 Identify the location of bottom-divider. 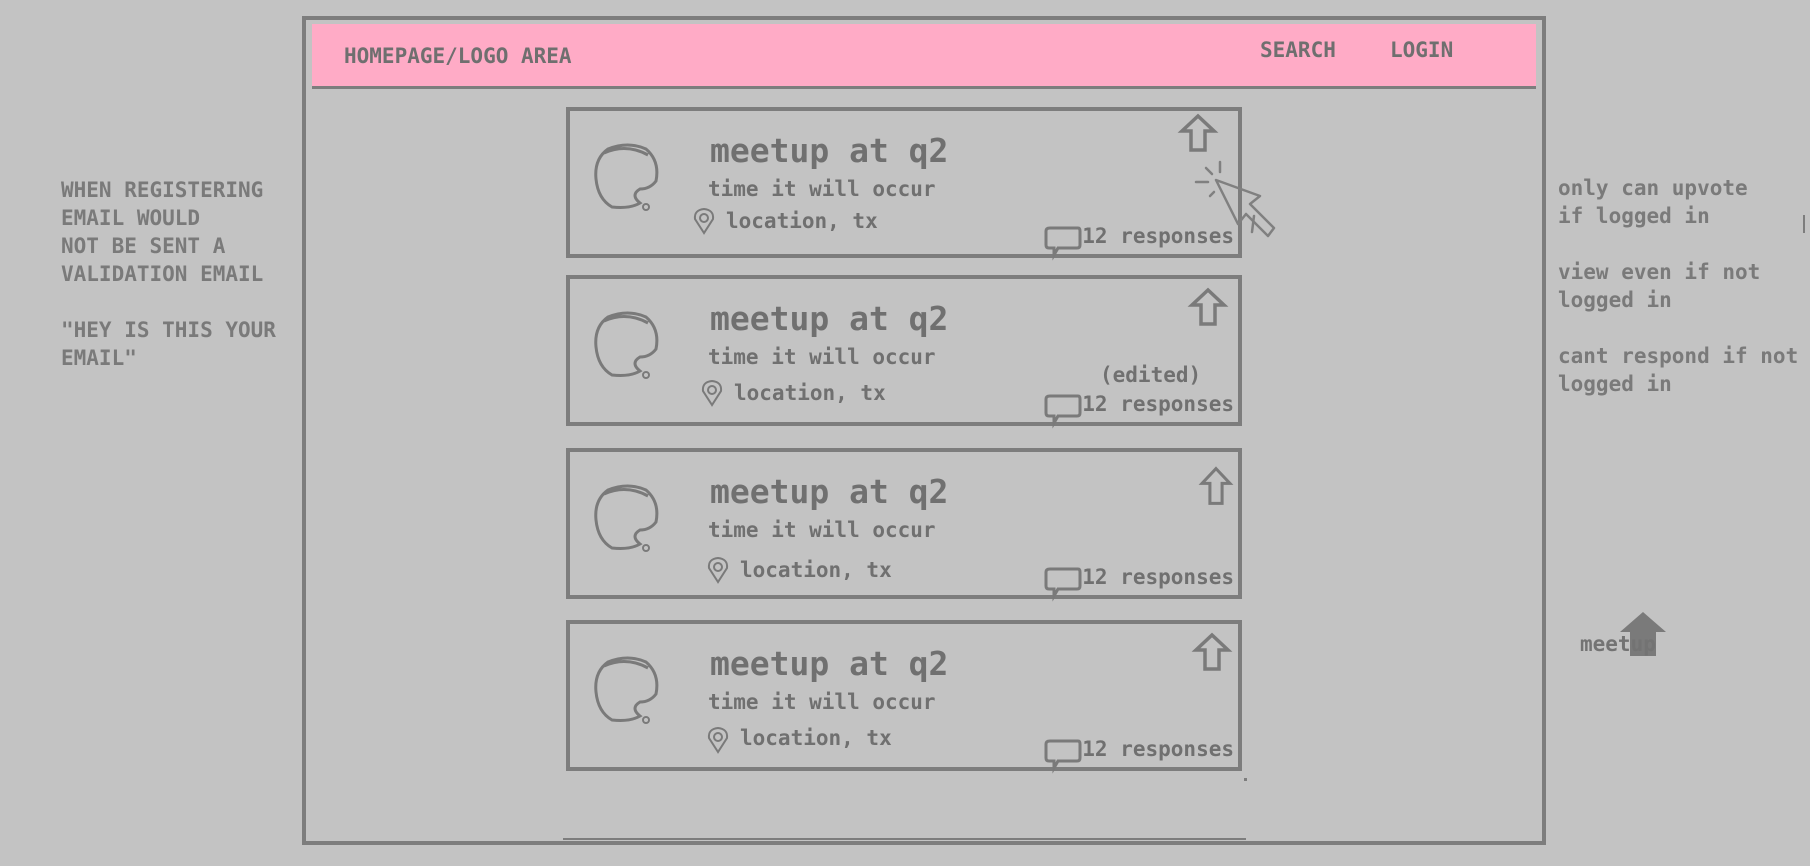
(904, 839).